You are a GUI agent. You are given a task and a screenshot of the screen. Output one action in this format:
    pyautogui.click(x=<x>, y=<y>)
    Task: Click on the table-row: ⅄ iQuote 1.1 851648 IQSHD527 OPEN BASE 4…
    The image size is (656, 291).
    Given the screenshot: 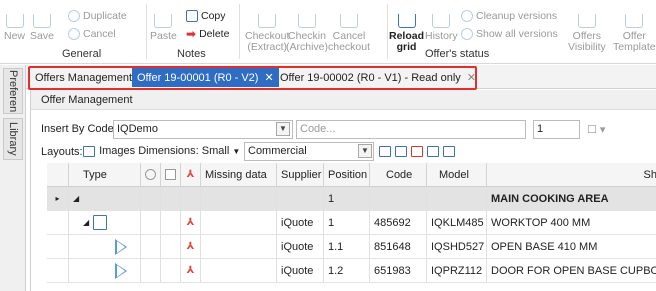 What is the action you would take?
    pyautogui.click(x=351, y=247)
    